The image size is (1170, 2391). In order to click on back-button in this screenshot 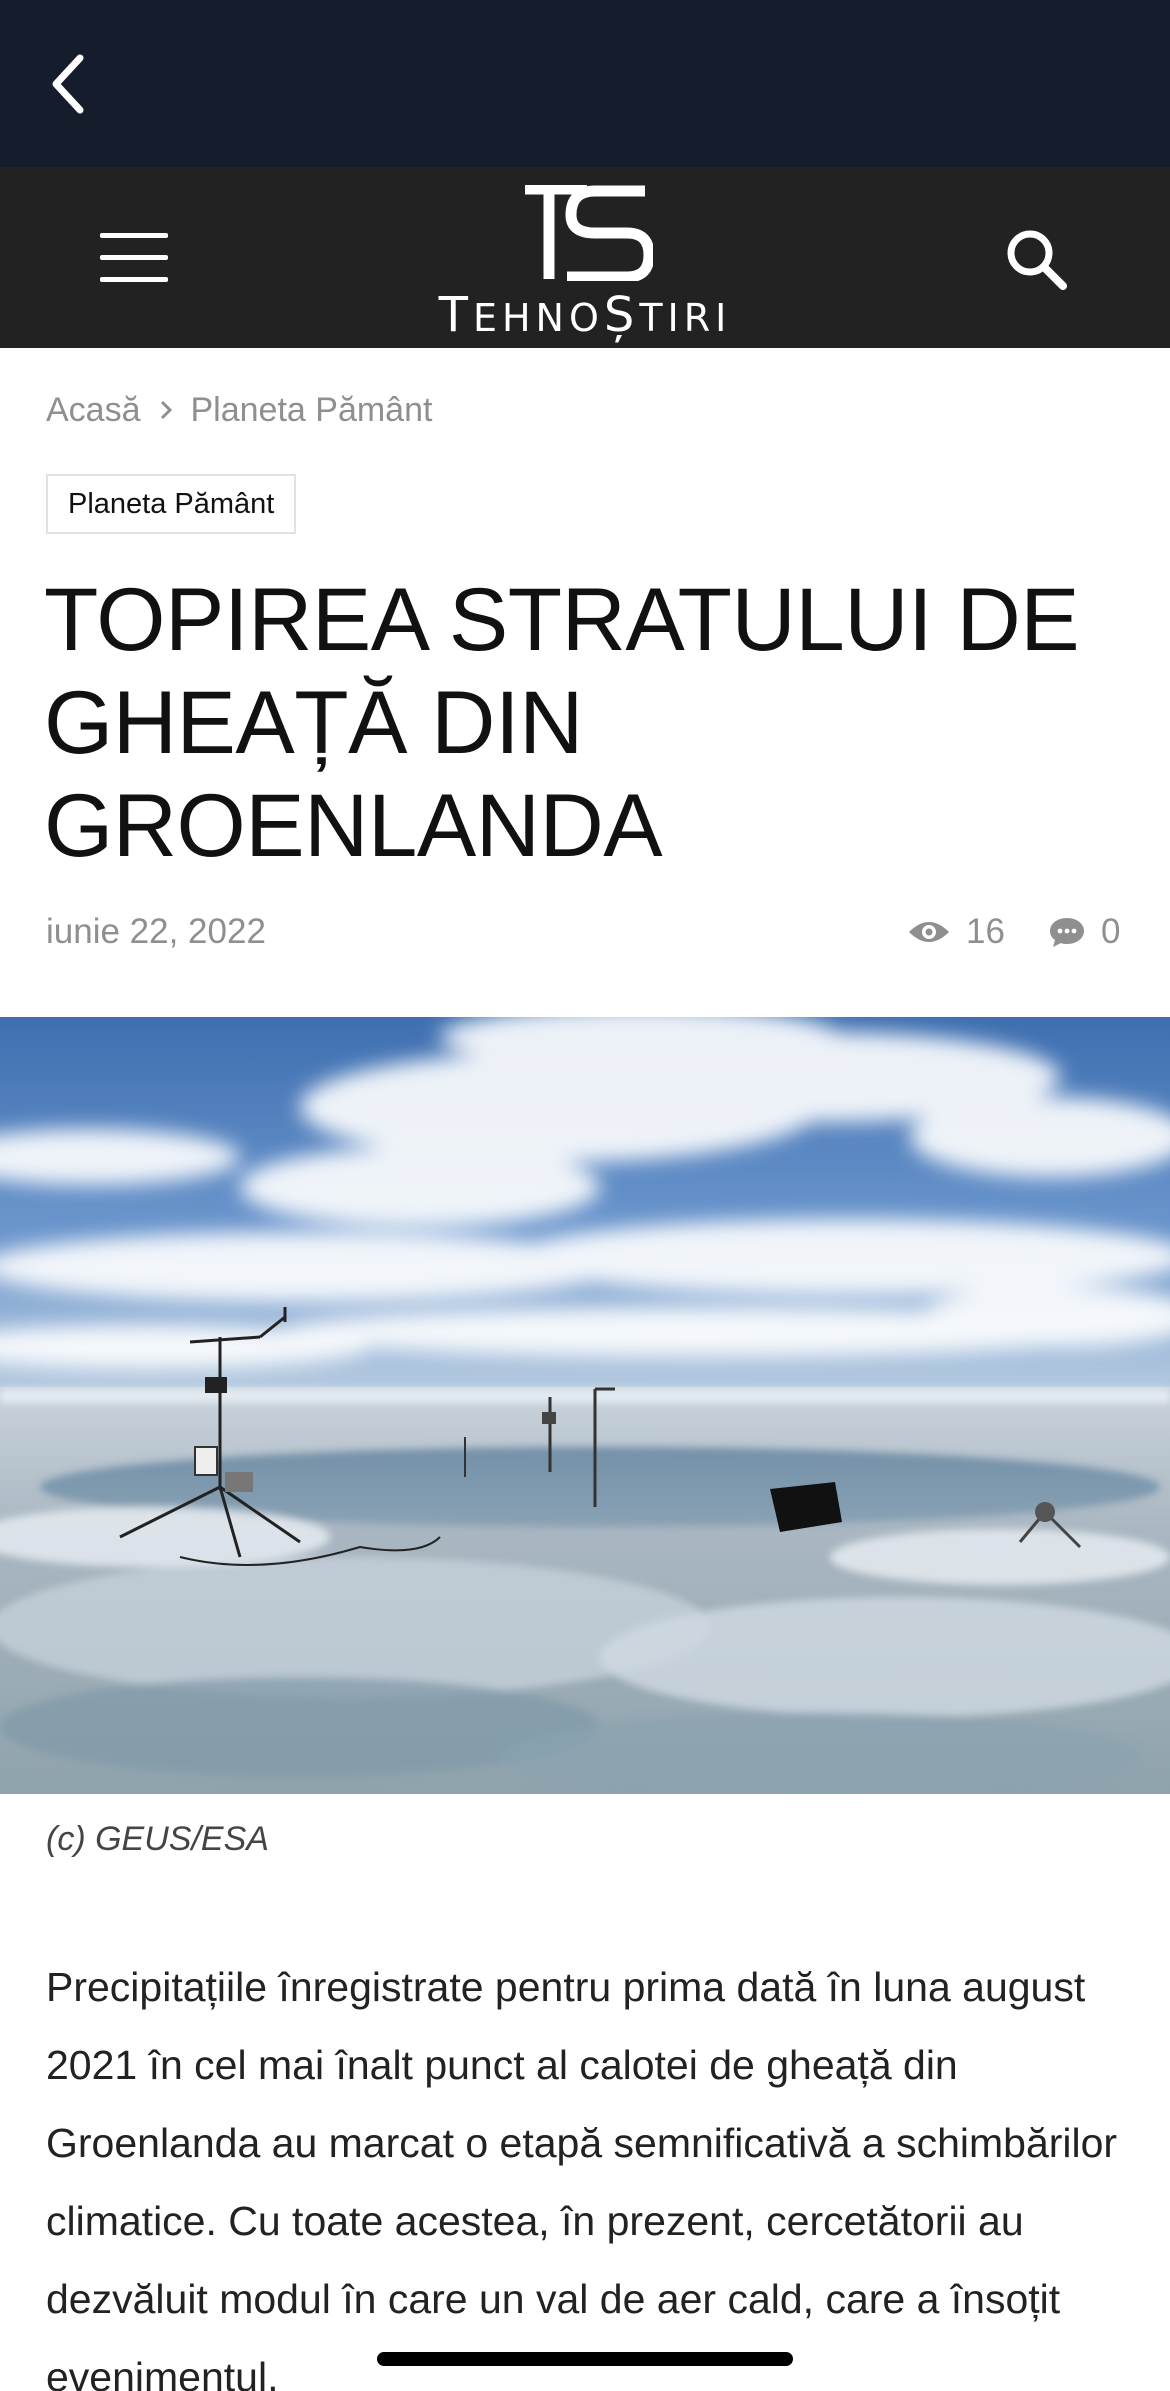, I will do `click(68, 84)`.